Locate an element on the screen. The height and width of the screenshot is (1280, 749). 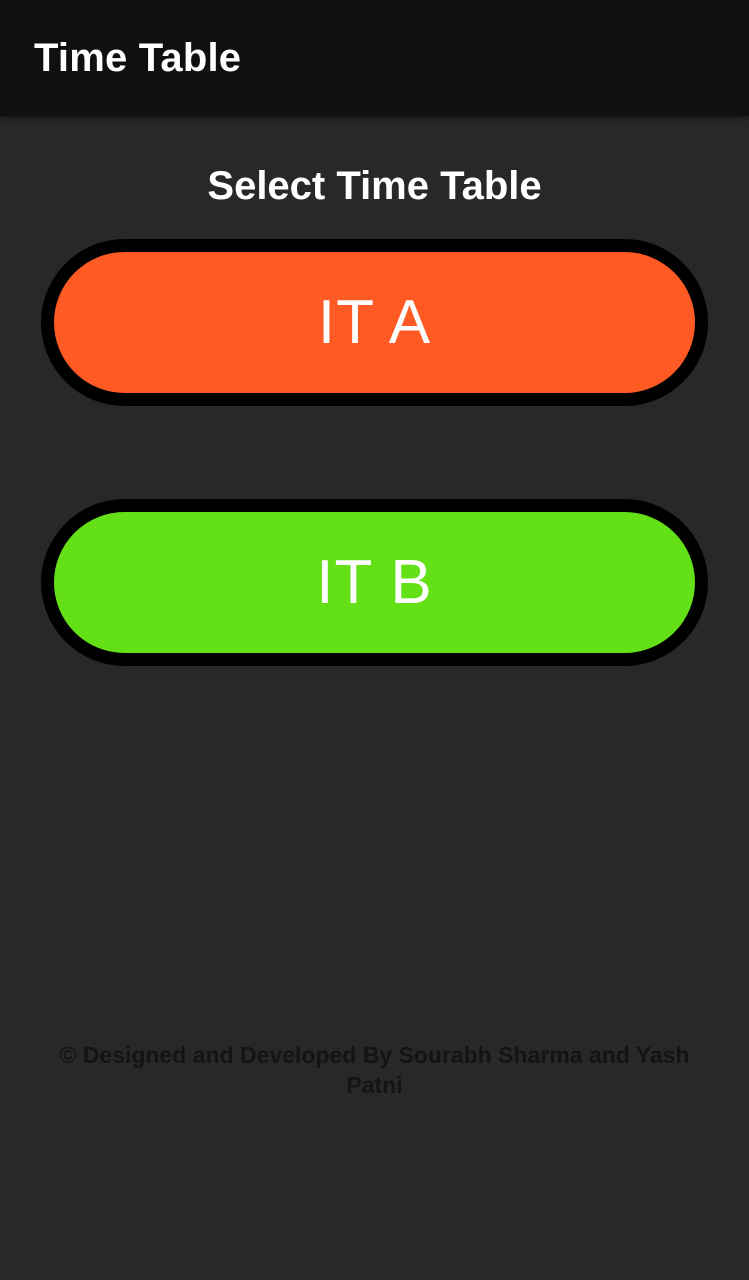
it-a-button-label: IT A is located at coordinates (374, 322).